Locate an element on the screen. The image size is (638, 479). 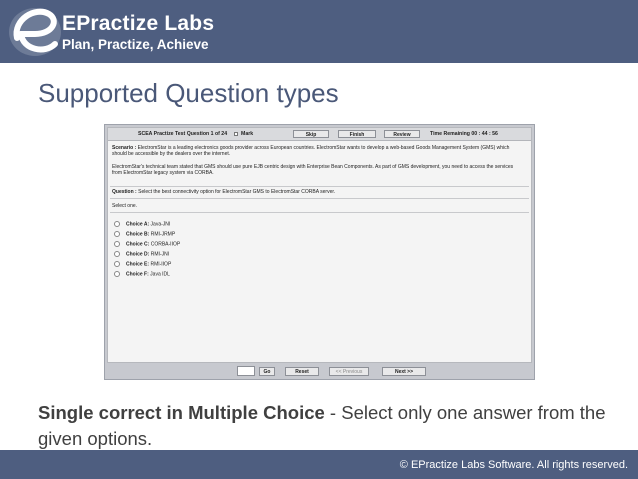
finish-button: Finish is located at coordinates (357, 134).